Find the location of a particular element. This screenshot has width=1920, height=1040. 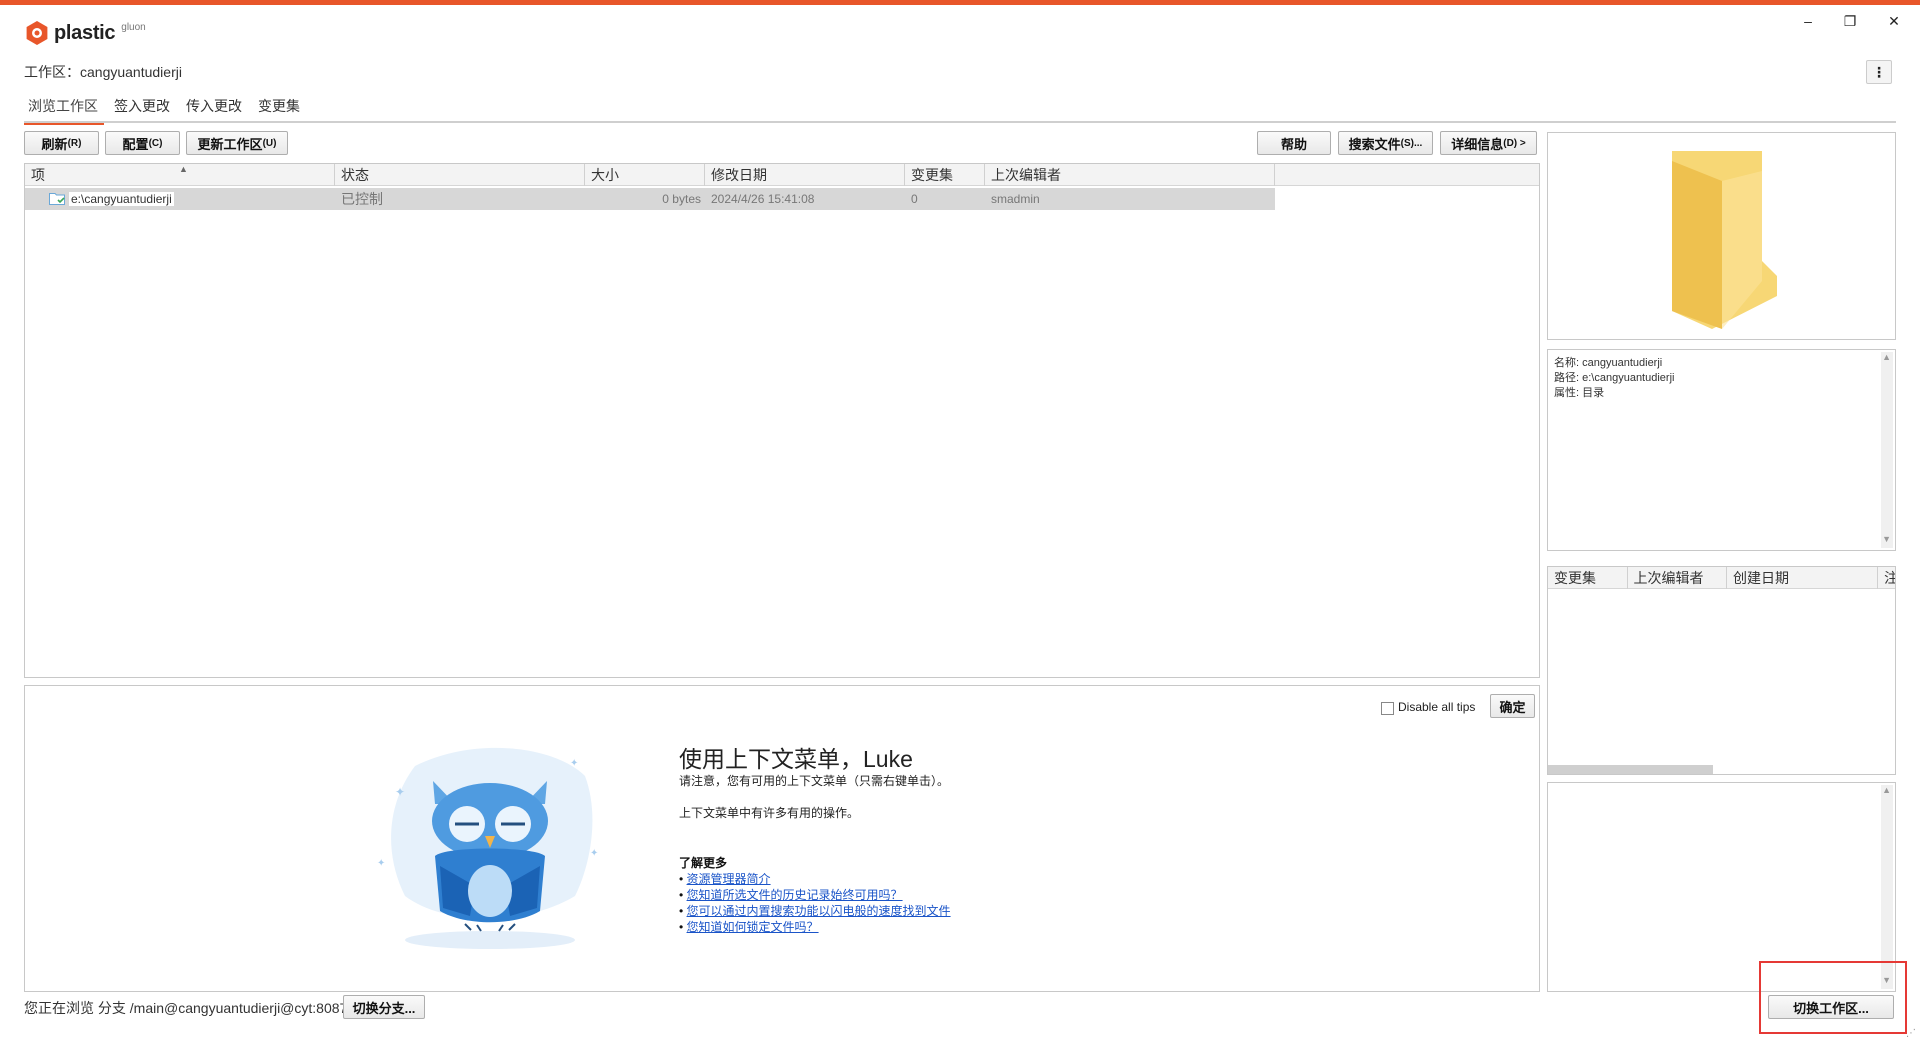

learn-more-heading: 了解更多 is located at coordinates (703, 863).